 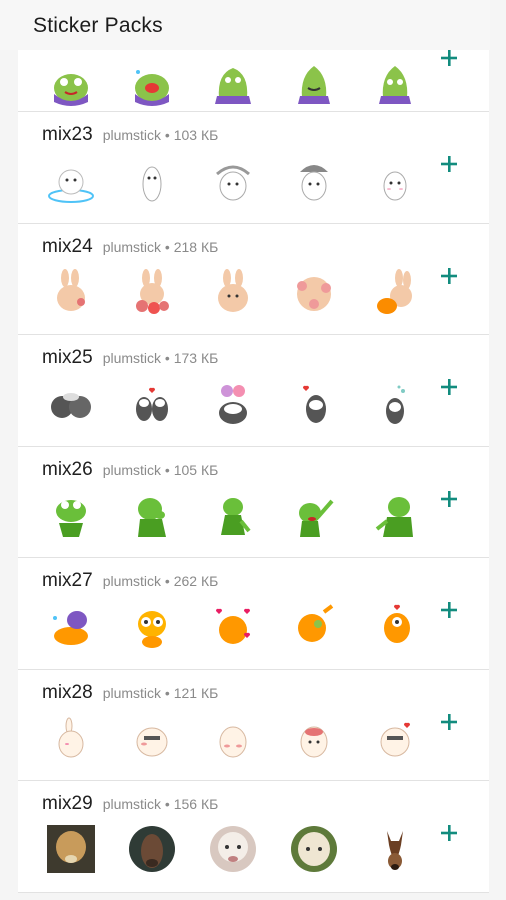 I want to click on pack-header: mix27 plumstick • 262 КБ, so click(x=130, y=581).